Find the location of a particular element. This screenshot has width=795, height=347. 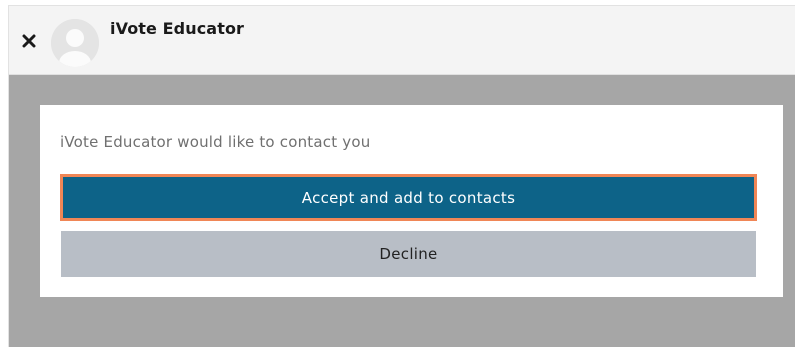

close-icon is located at coordinates (29, 41).